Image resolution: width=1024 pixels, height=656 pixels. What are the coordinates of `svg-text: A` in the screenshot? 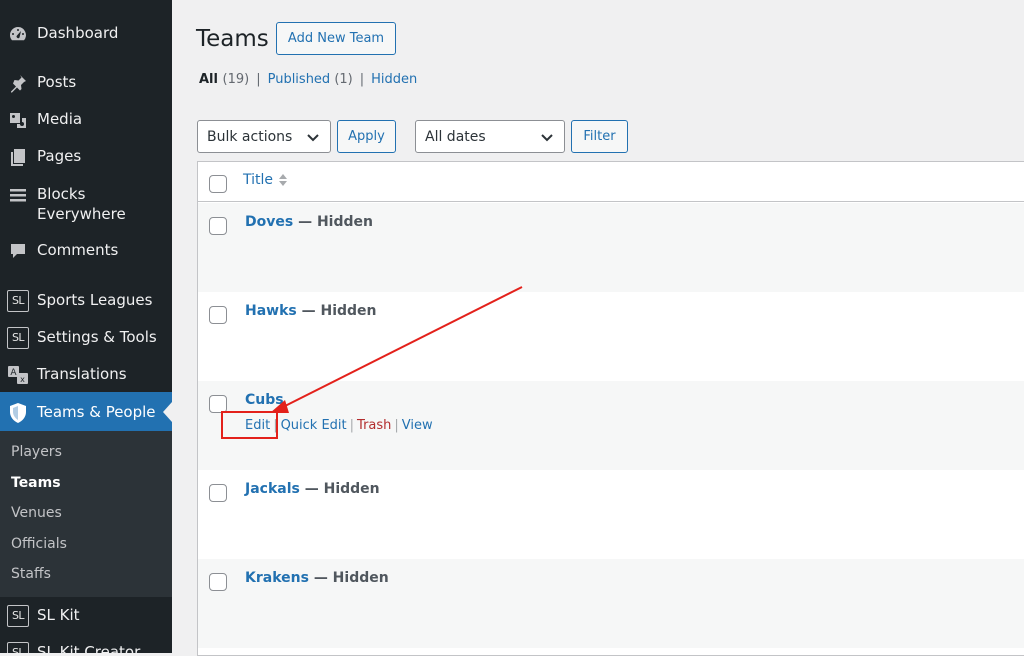 It's located at (13, 373).